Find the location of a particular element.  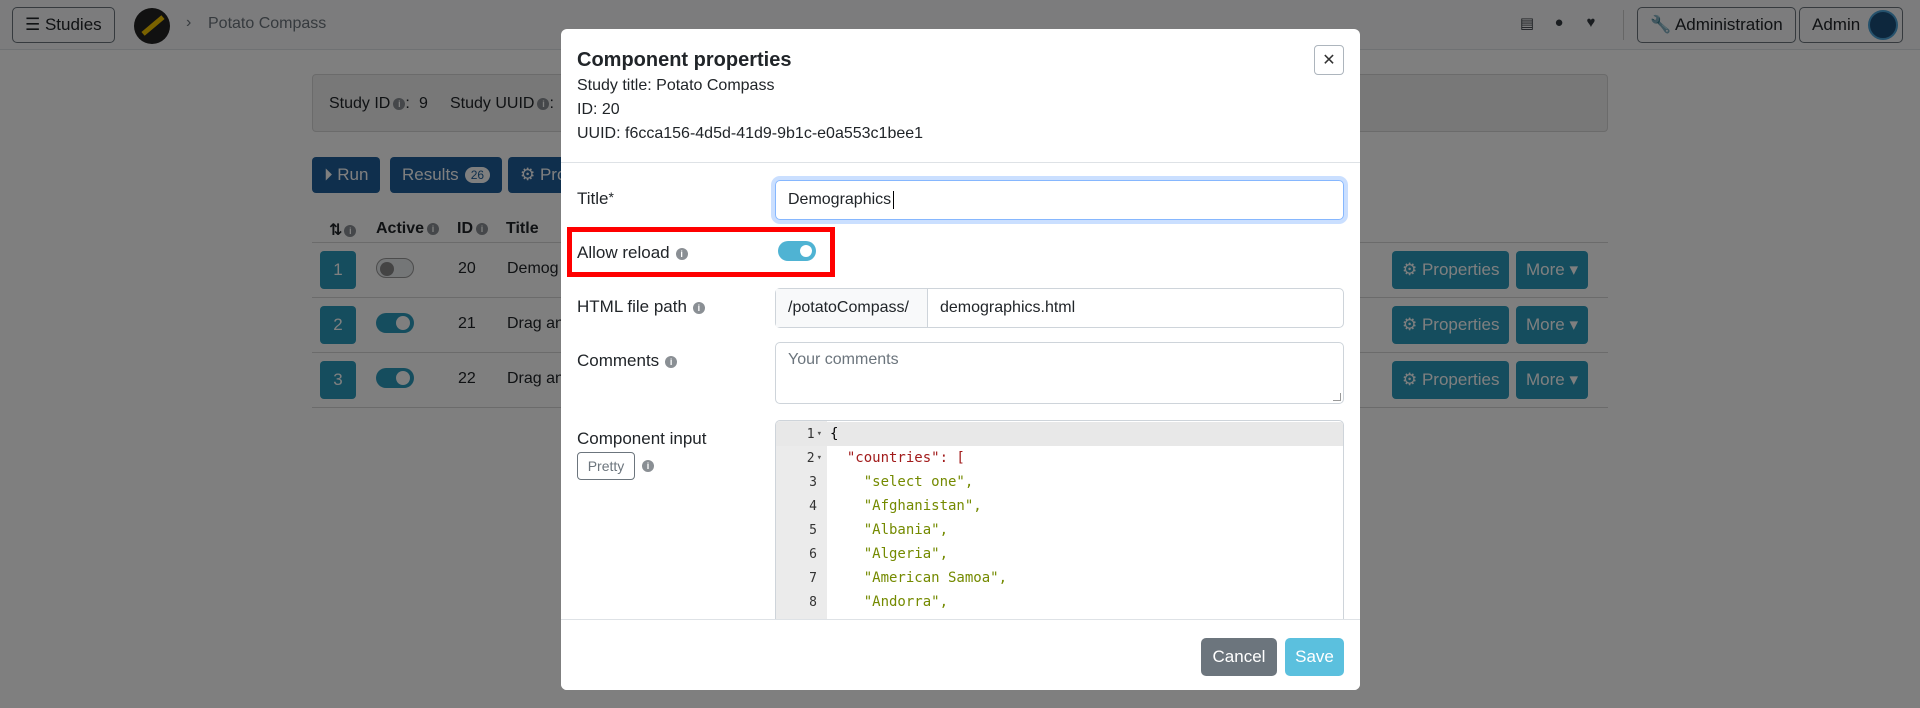

line-number: 3 is located at coordinates (813, 482).